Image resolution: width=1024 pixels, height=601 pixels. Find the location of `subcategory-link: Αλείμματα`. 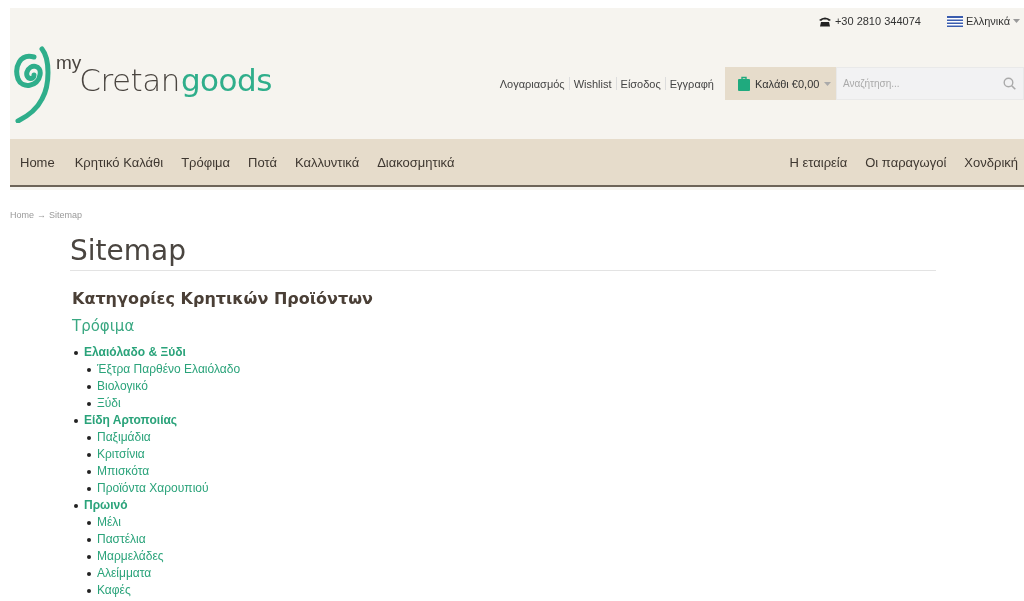

subcategory-link: Αλείμματα is located at coordinates (119, 573).